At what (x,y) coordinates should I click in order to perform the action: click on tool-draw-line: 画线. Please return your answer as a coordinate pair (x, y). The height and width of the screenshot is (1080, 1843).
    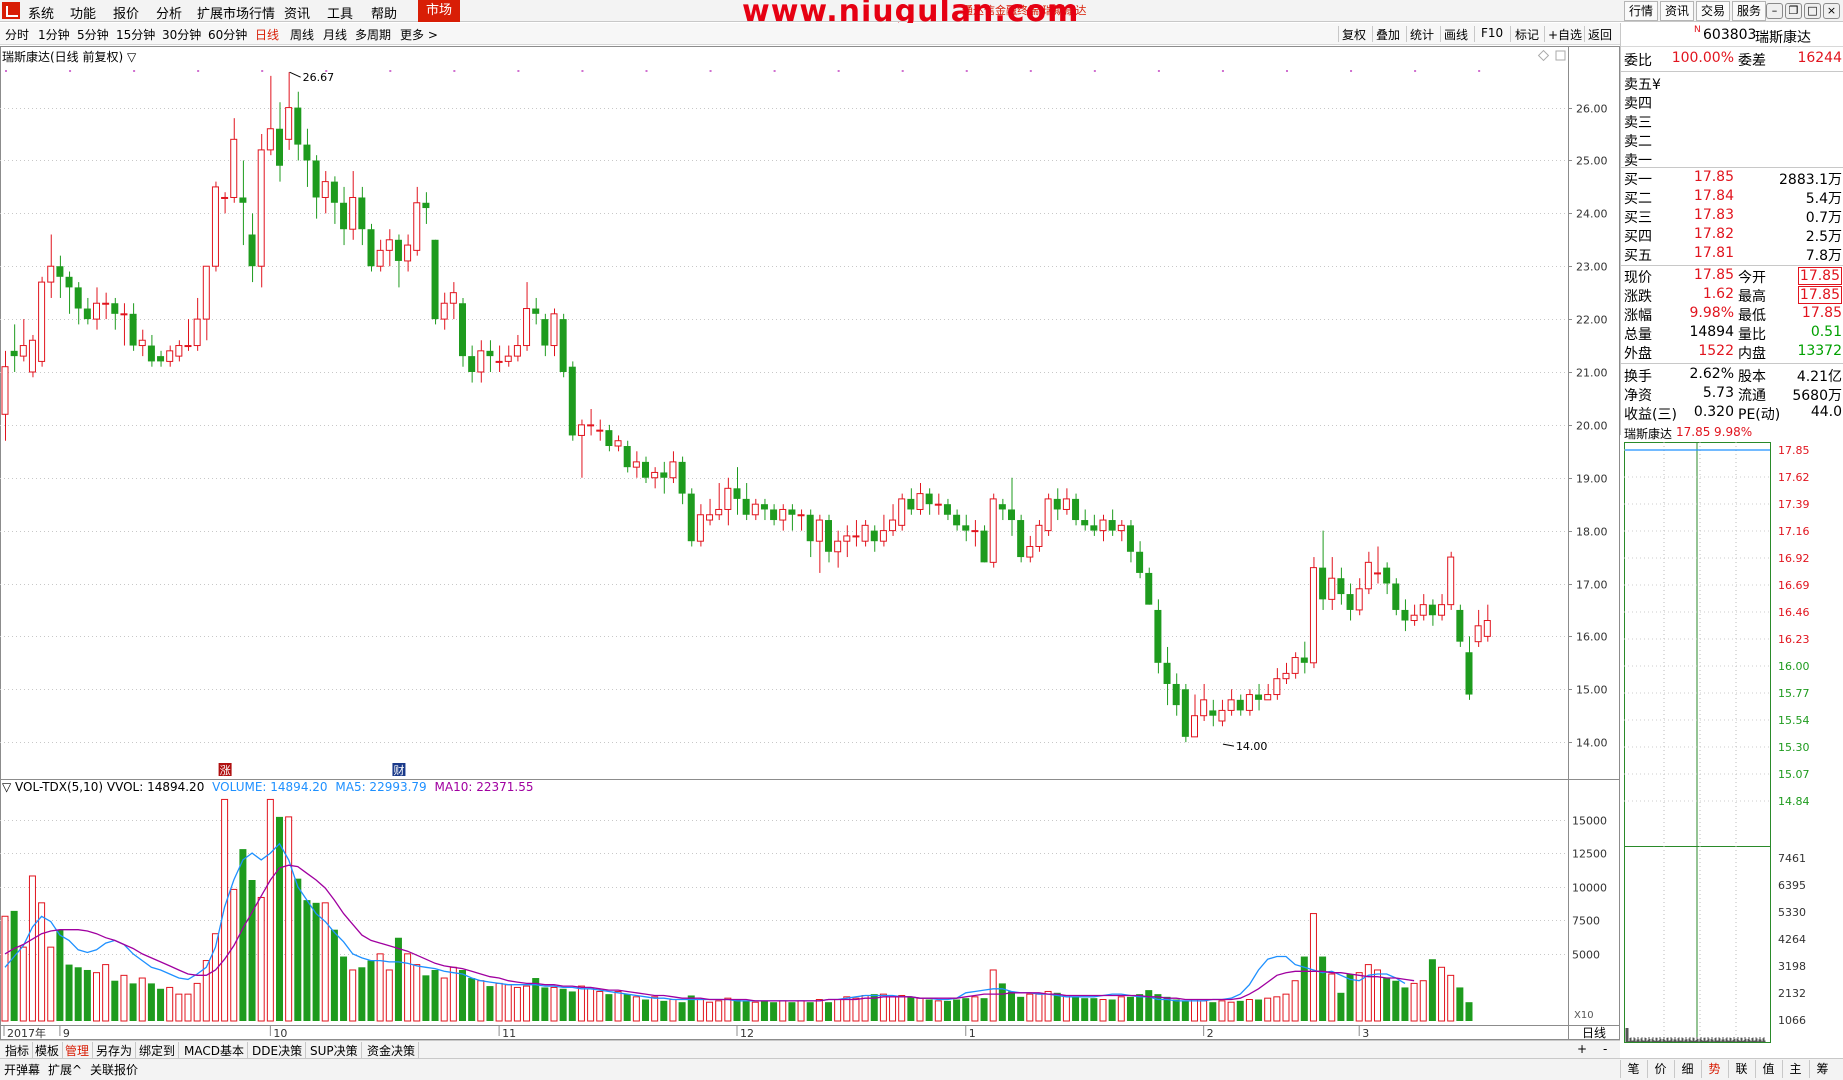
    Looking at the image, I should click on (1456, 34).